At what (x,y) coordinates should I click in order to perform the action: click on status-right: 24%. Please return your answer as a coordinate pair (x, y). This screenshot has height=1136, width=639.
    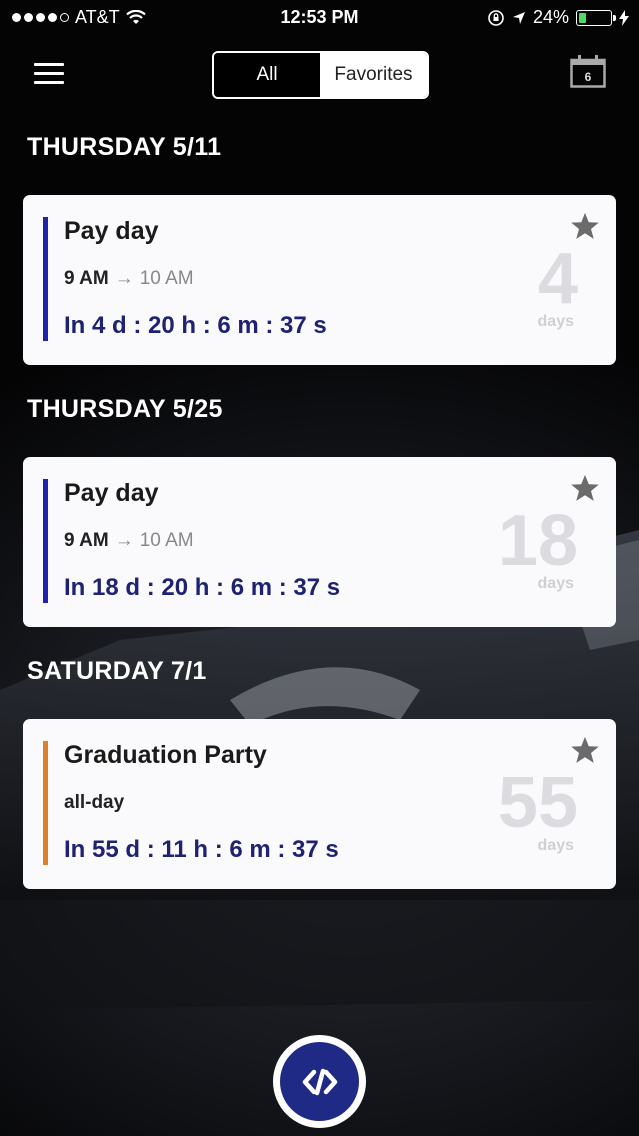
    Looking at the image, I should click on (558, 17).